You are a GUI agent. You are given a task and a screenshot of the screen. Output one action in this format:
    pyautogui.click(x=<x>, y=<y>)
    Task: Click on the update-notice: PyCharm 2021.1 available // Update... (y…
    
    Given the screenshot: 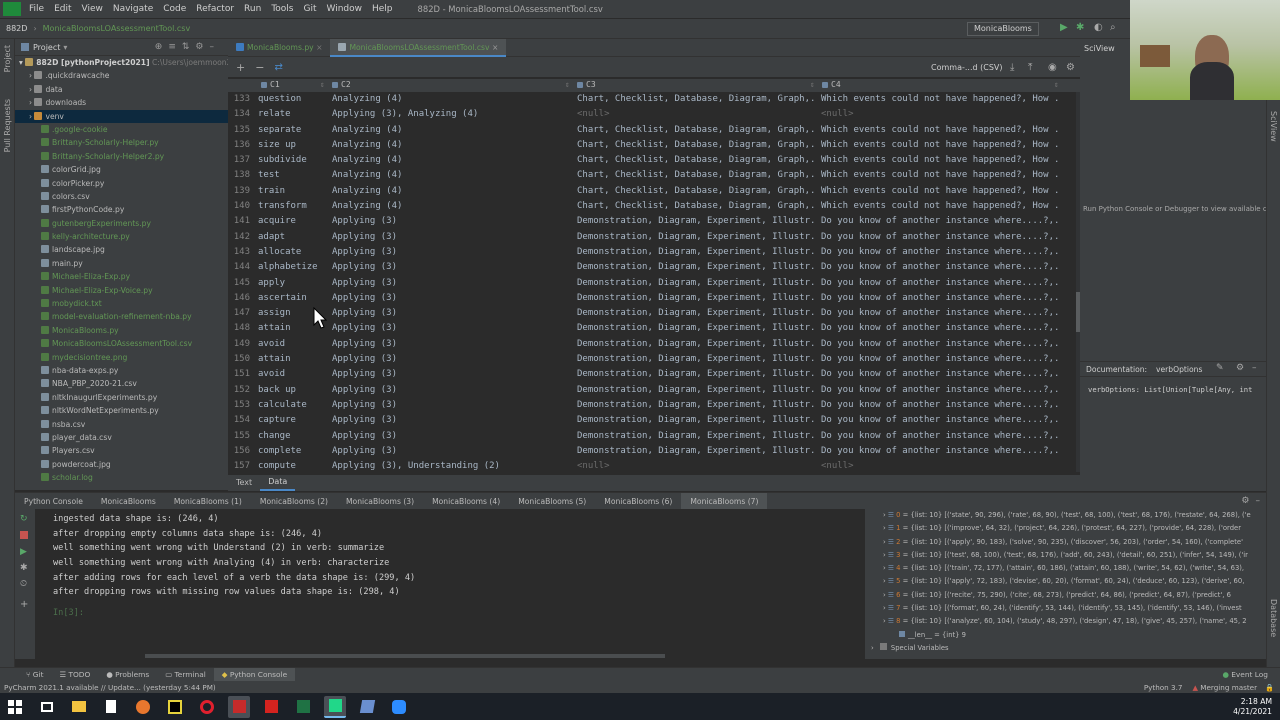 What is the action you would take?
    pyautogui.click(x=108, y=687)
    